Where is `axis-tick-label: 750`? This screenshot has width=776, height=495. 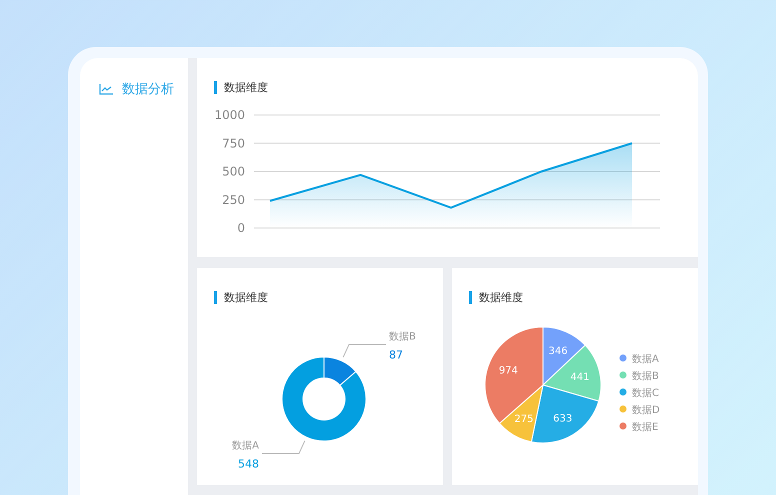 axis-tick-label: 750 is located at coordinates (233, 143).